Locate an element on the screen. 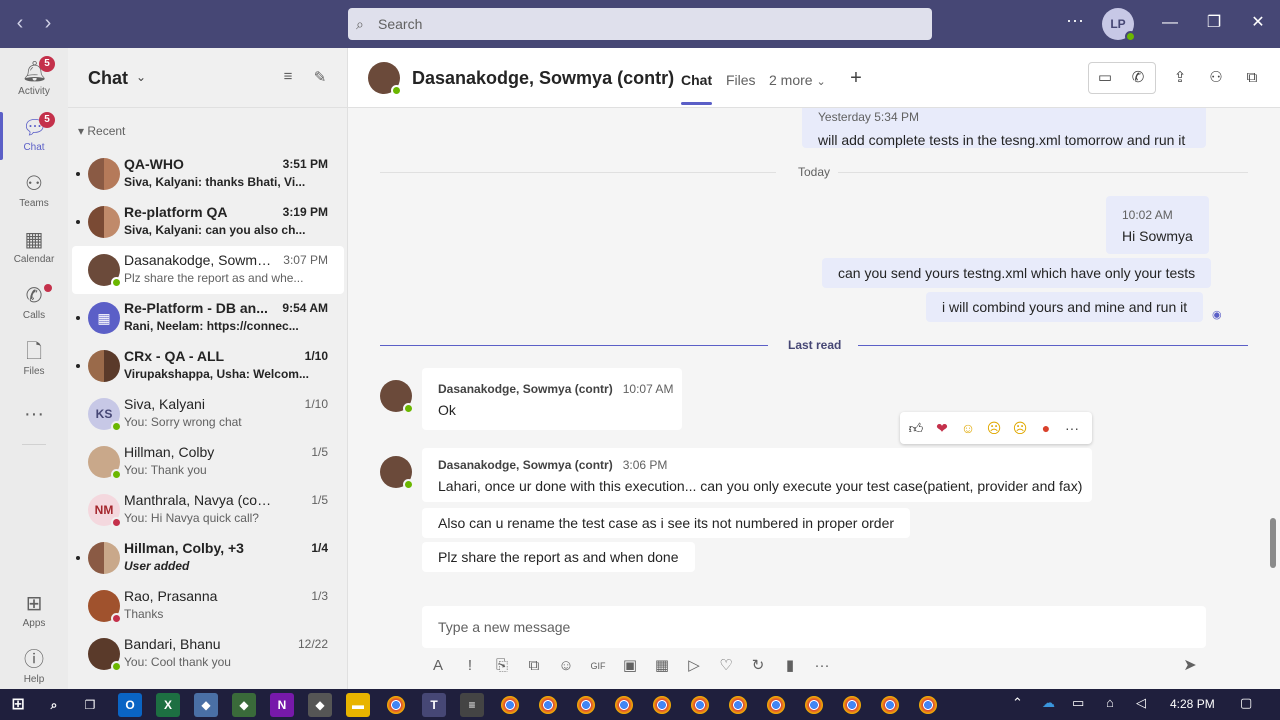 The image size is (1280, 720). more-reactions-icon: ··· is located at coordinates (1072, 428).